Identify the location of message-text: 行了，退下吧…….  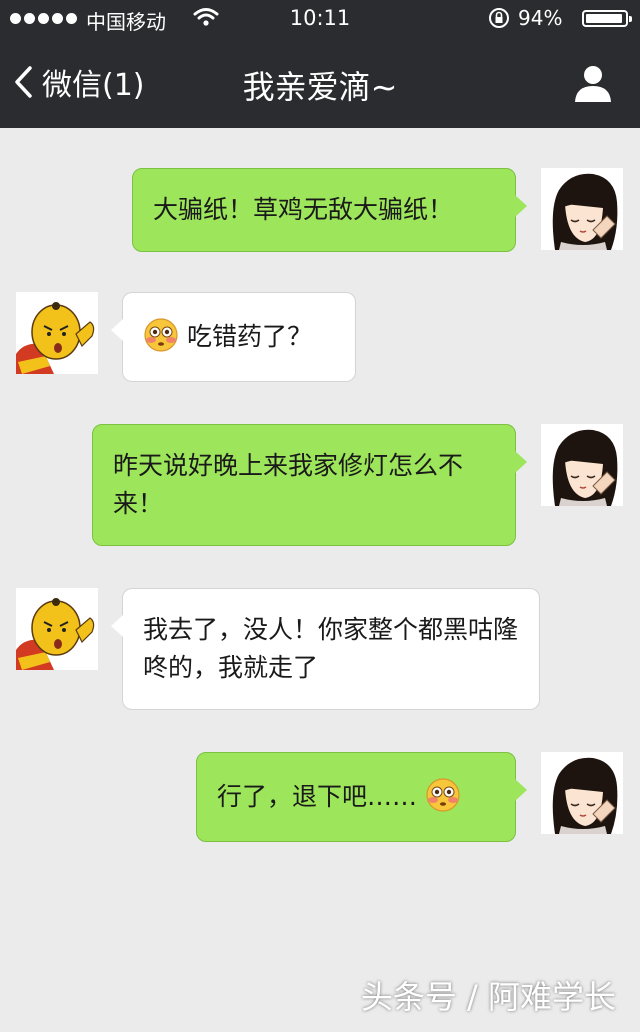
(317, 796).